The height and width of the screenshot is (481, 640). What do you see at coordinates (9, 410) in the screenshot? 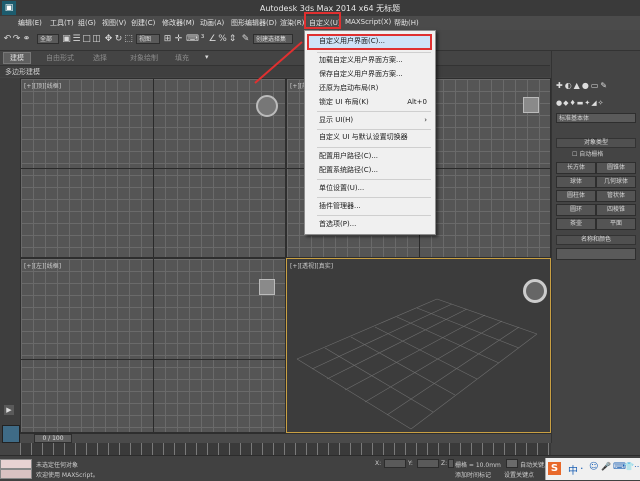
I see `expand-arrow-icon: ▶` at bounding box center [9, 410].